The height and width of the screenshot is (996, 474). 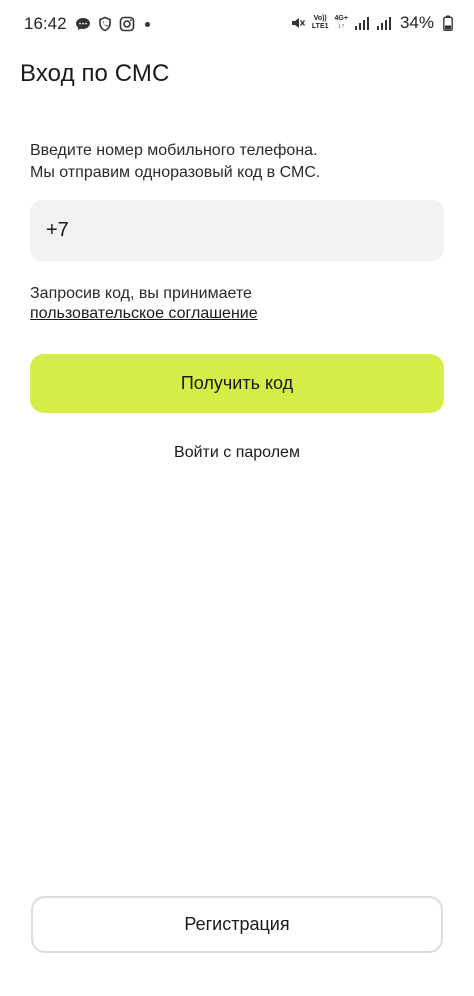 What do you see at coordinates (144, 314) in the screenshot?
I see `user-agreement-link: пользовательское соглашение` at bounding box center [144, 314].